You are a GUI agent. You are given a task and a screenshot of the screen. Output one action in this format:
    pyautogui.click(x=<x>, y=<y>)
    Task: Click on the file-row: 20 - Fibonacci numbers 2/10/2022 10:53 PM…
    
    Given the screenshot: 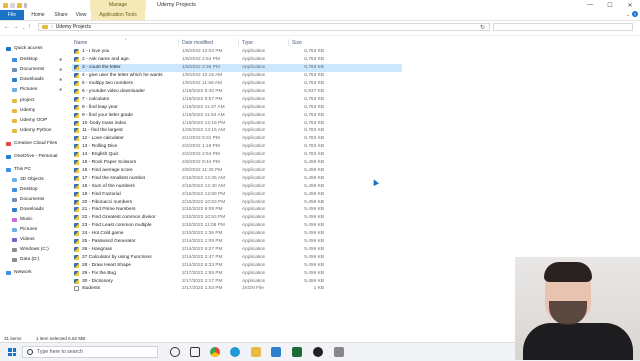 What is the action you would take?
    pyautogui.click(x=237, y=202)
    